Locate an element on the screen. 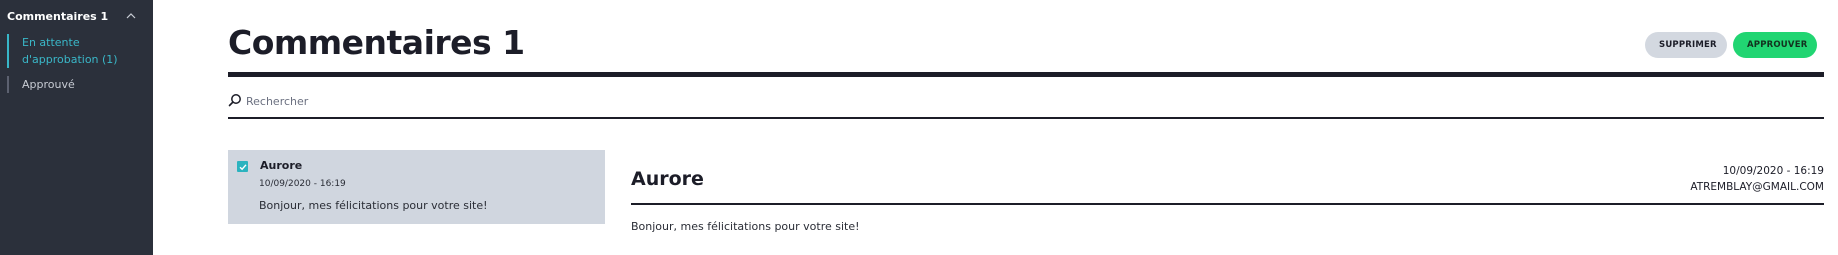 This screenshot has width=1838, height=255. comment-checkbox is located at coordinates (242, 166).